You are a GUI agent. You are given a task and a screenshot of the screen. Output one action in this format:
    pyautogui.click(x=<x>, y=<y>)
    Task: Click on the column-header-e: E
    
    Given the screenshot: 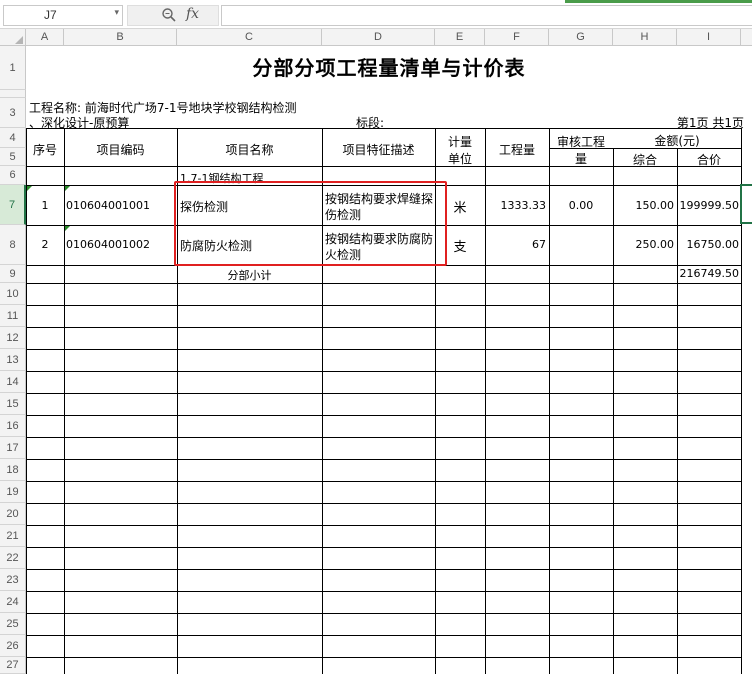 What is the action you would take?
    pyautogui.click(x=460, y=37)
    